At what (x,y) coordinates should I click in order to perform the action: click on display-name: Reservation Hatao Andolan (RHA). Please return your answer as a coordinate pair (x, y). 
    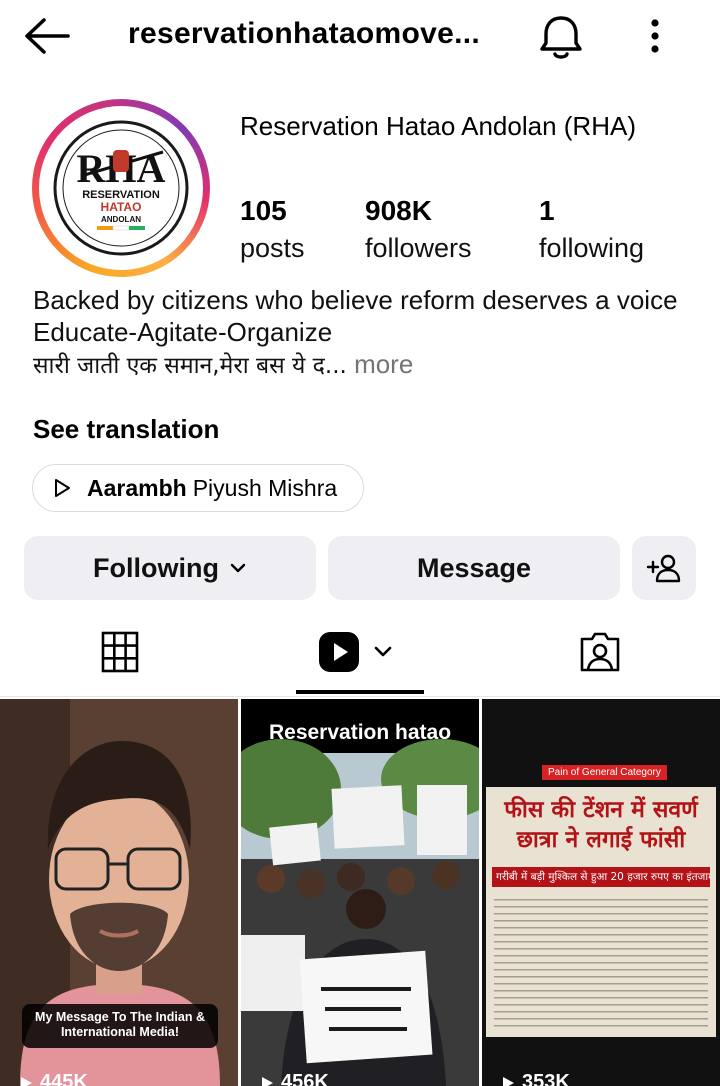
    Looking at the image, I should click on (438, 126).